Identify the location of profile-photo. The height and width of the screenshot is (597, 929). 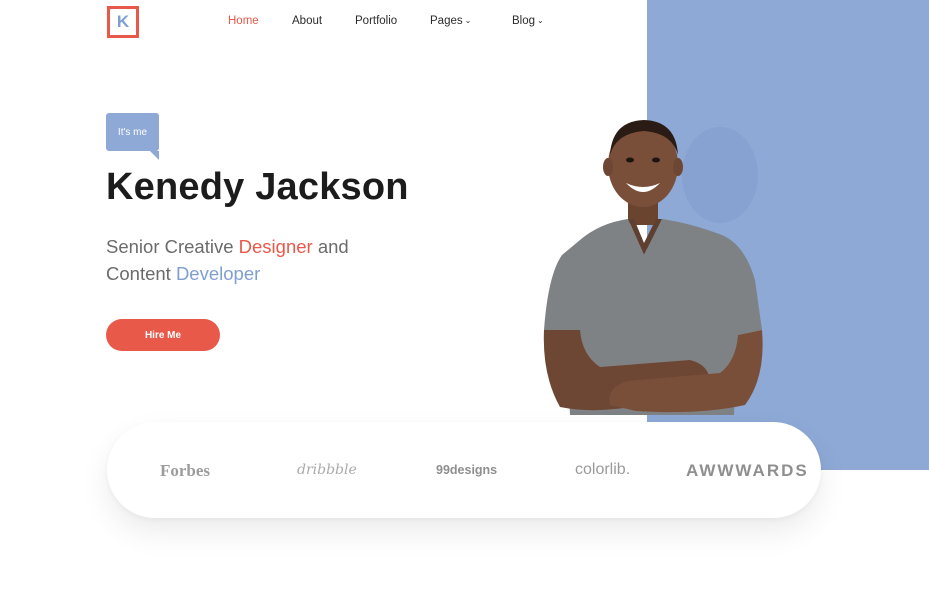
(653, 267).